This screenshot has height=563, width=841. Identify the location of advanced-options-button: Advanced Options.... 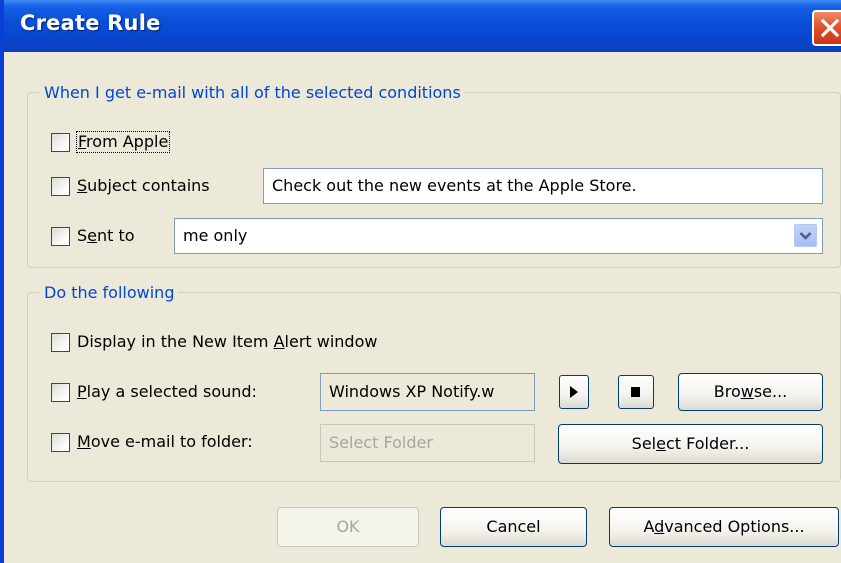
(724, 527).